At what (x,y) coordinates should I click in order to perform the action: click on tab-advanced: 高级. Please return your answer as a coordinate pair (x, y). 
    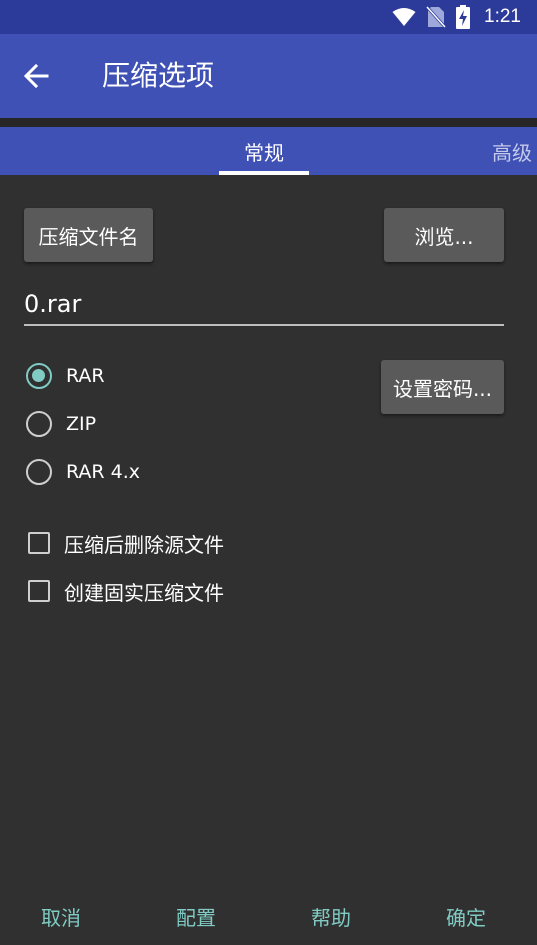
    Looking at the image, I should click on (512, 151).